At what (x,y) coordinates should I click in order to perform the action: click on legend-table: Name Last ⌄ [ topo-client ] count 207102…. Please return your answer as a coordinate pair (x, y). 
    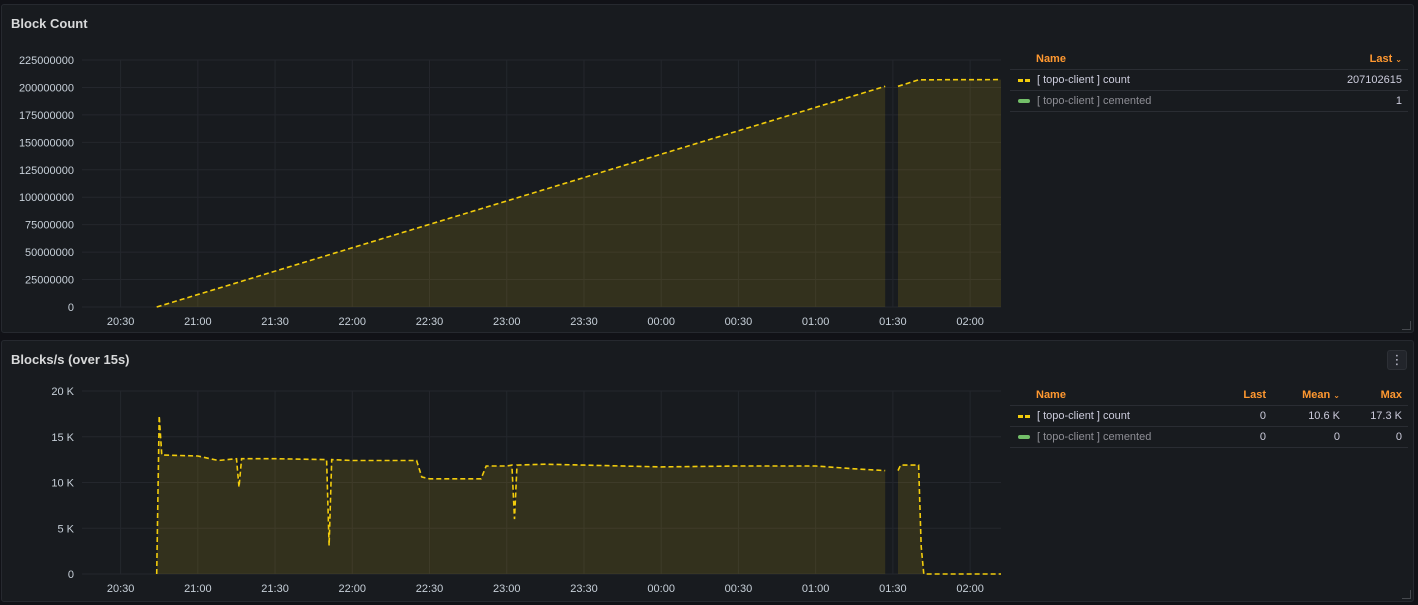
    Looking at the image, I should click on (1209, 80).